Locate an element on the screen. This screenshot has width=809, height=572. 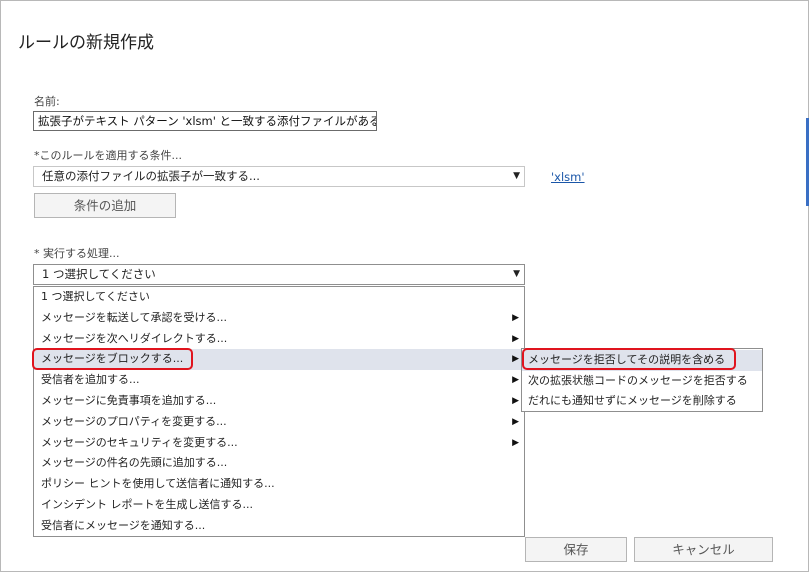
action-option: メッセージを転送して承認を受ける... ▶ is located at coordinates (279, 318).